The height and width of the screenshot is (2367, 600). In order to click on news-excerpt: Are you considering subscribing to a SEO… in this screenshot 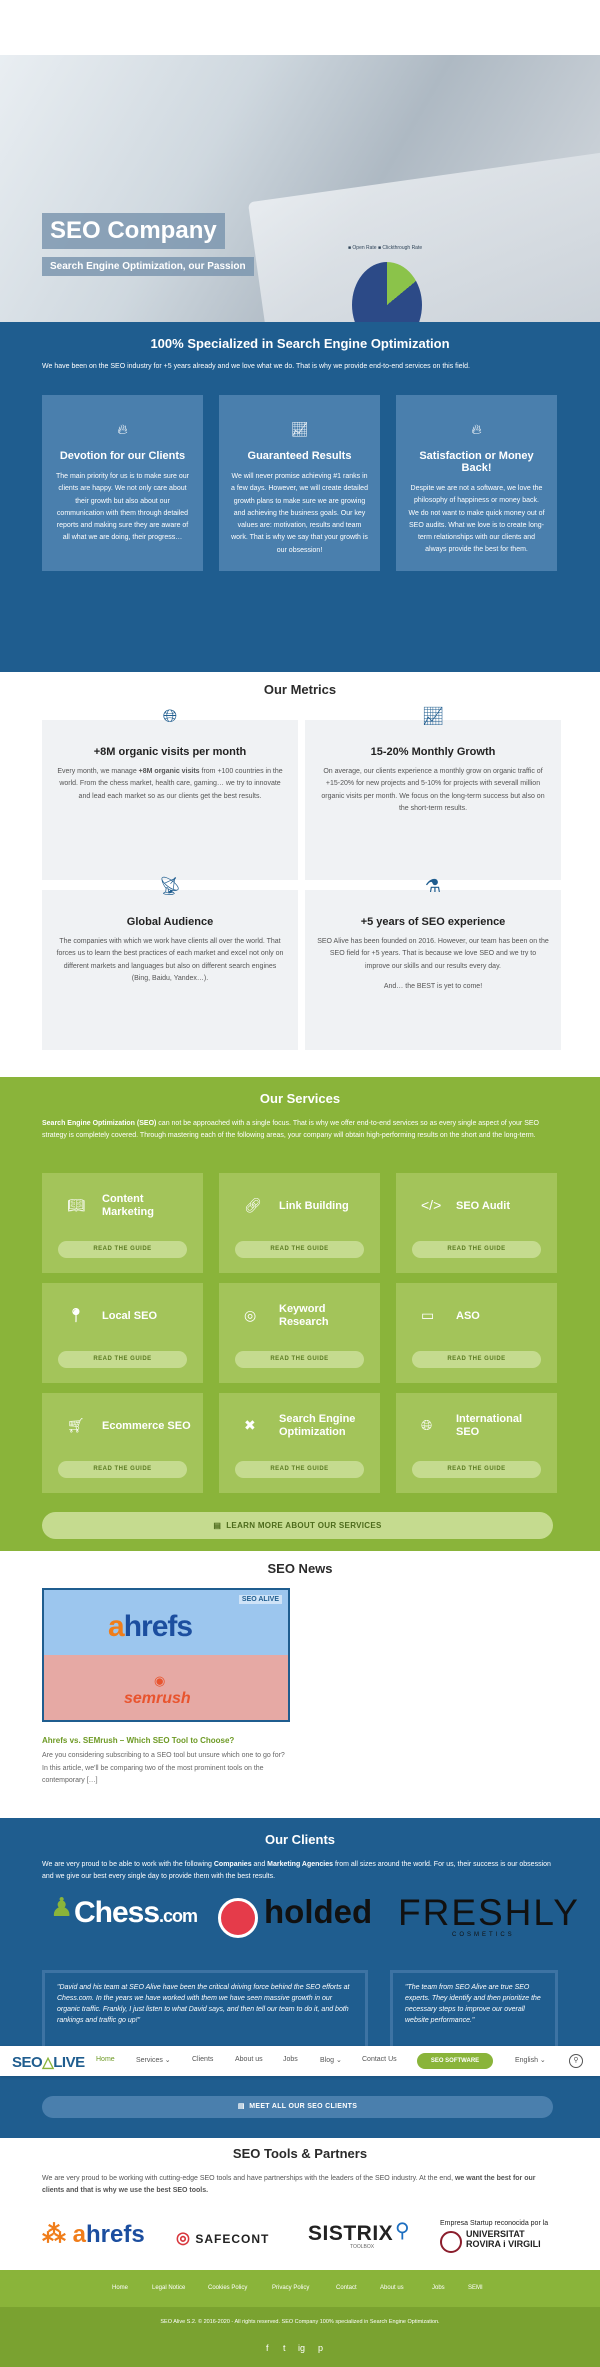, I will do `click(163, 1768)`.